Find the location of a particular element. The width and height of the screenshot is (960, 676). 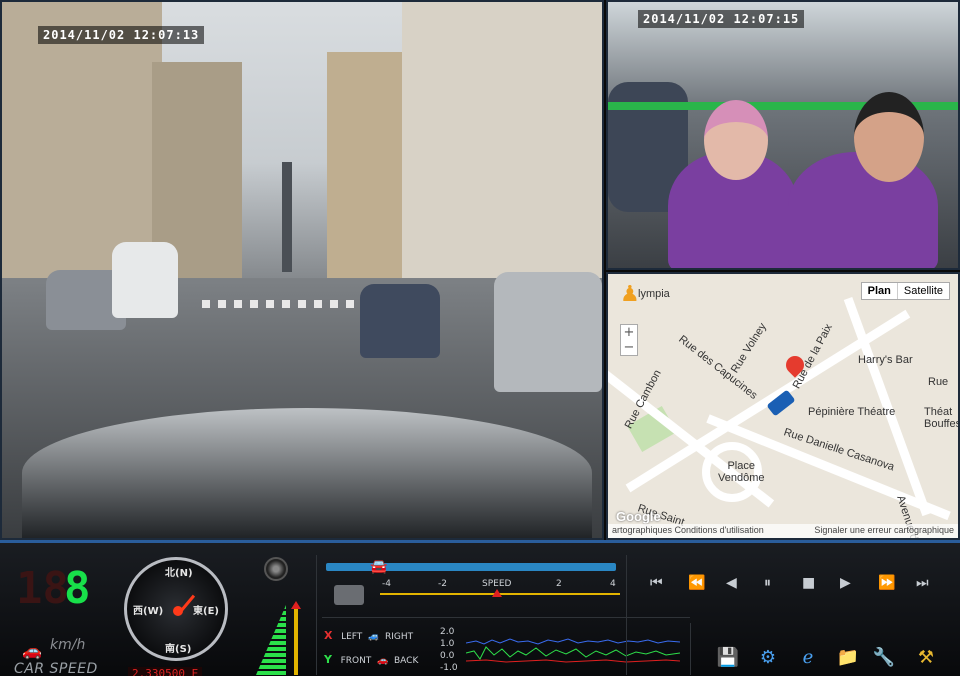

parked-car-right is located at coordinates (548, 332).